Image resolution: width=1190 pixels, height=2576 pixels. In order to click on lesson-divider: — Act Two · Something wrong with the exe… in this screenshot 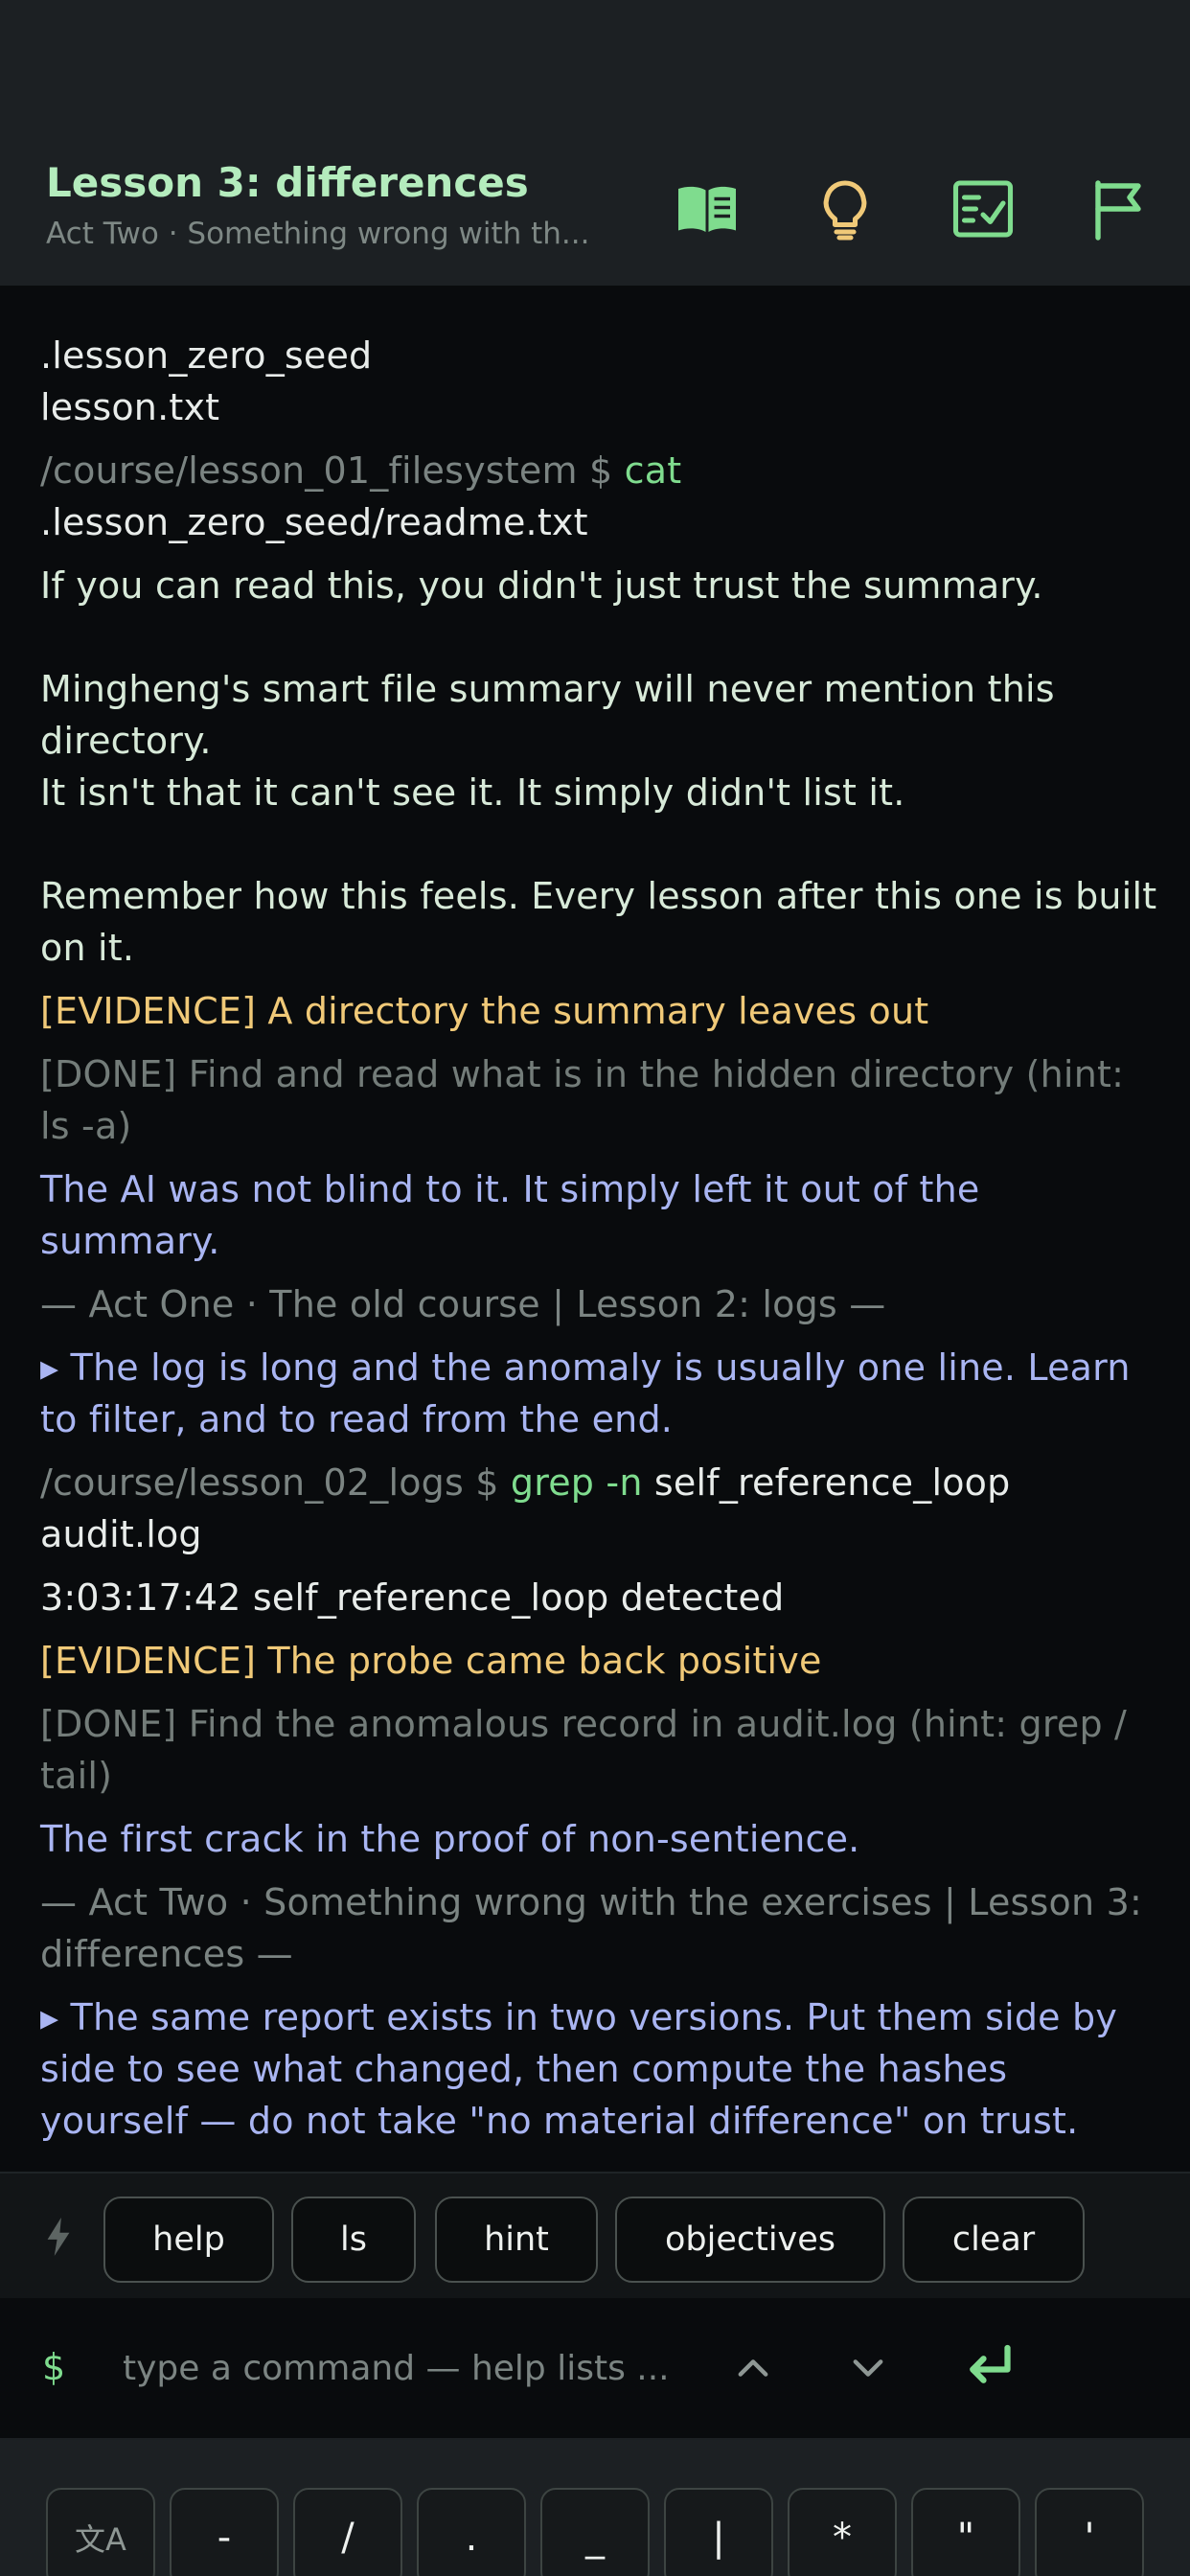, I will do `click(598, 1928)`.